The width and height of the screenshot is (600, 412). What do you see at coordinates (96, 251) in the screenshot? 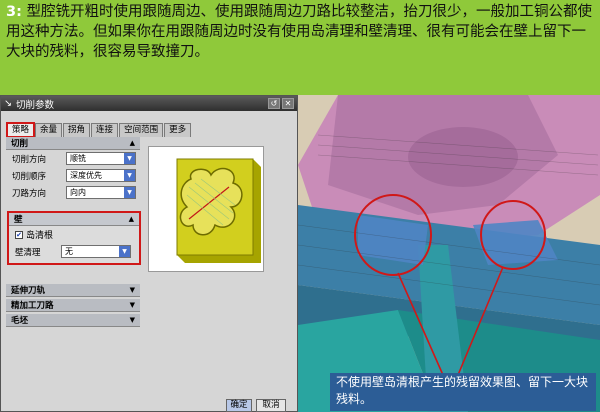
I see `wall-cleanup-select: 无 ▼` at bounding box center [96, 251].